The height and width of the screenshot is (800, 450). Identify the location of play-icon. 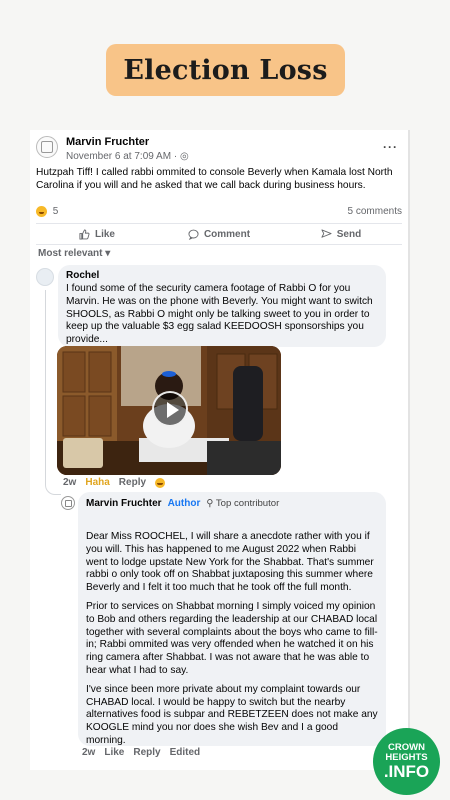
(170, 409).